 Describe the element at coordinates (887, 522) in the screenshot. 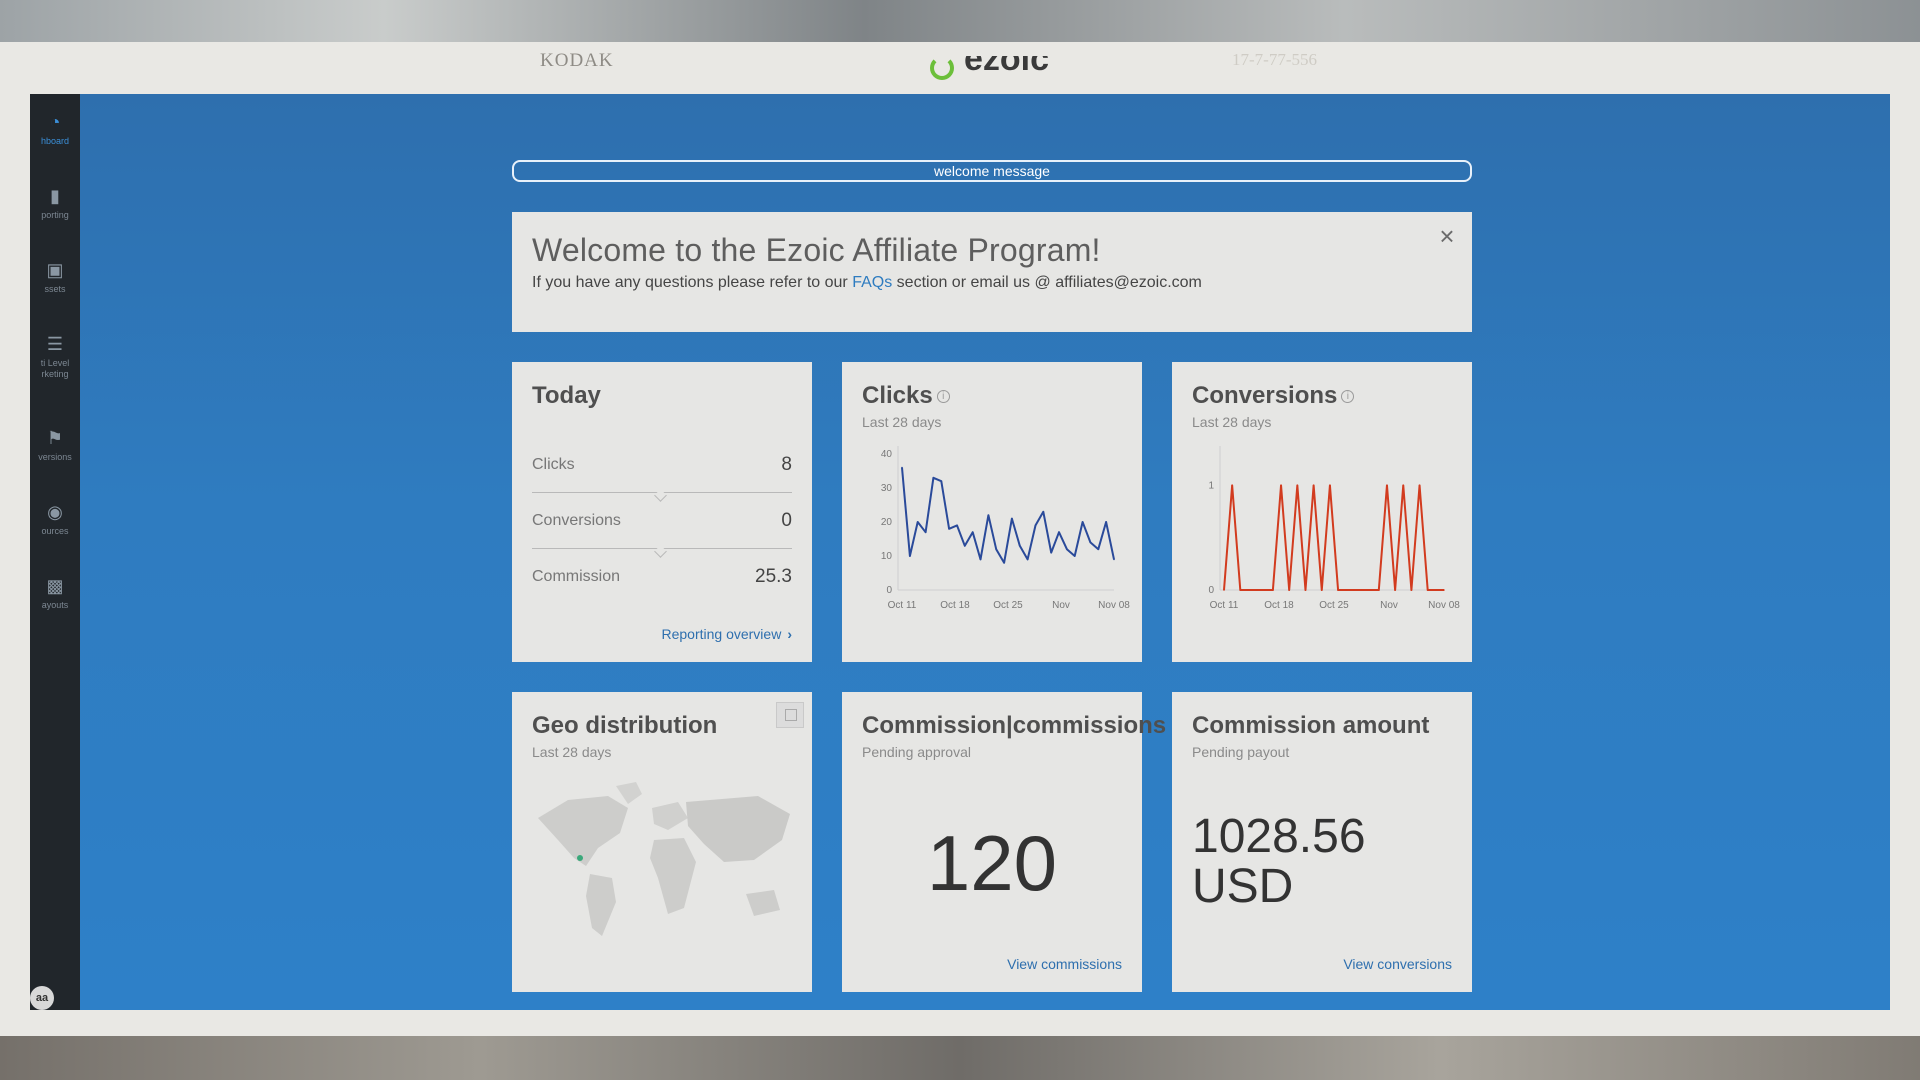

I see `y-tick-label: 20` at that location.